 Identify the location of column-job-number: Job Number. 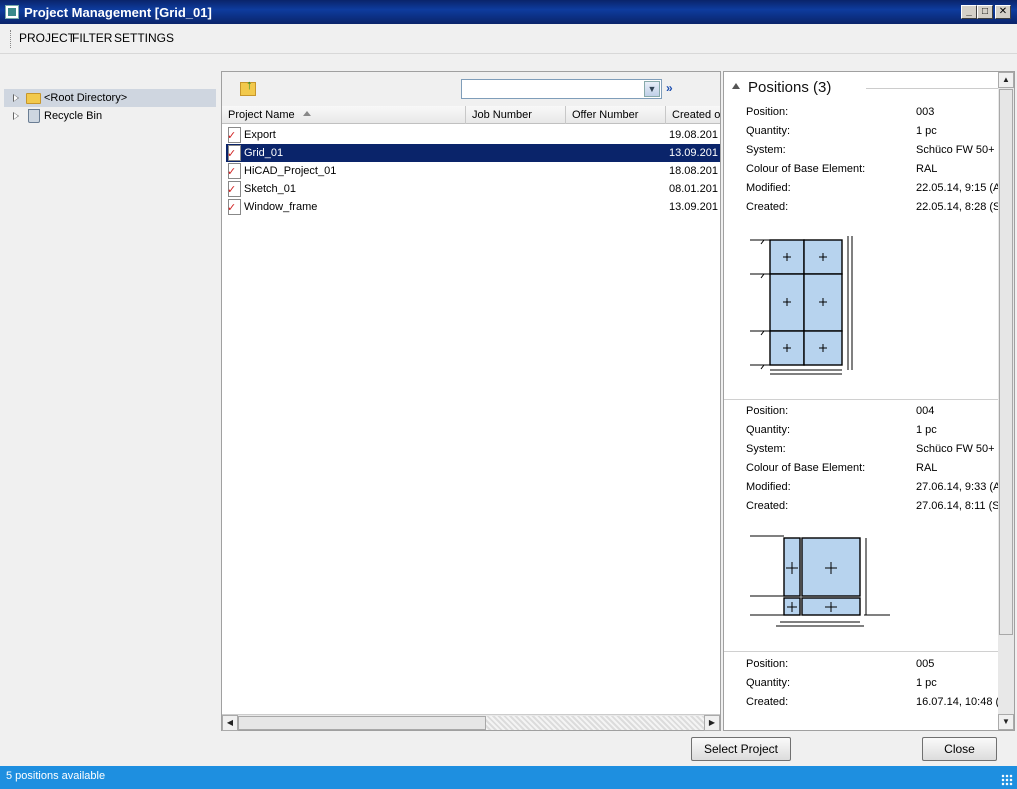
(516, 115).